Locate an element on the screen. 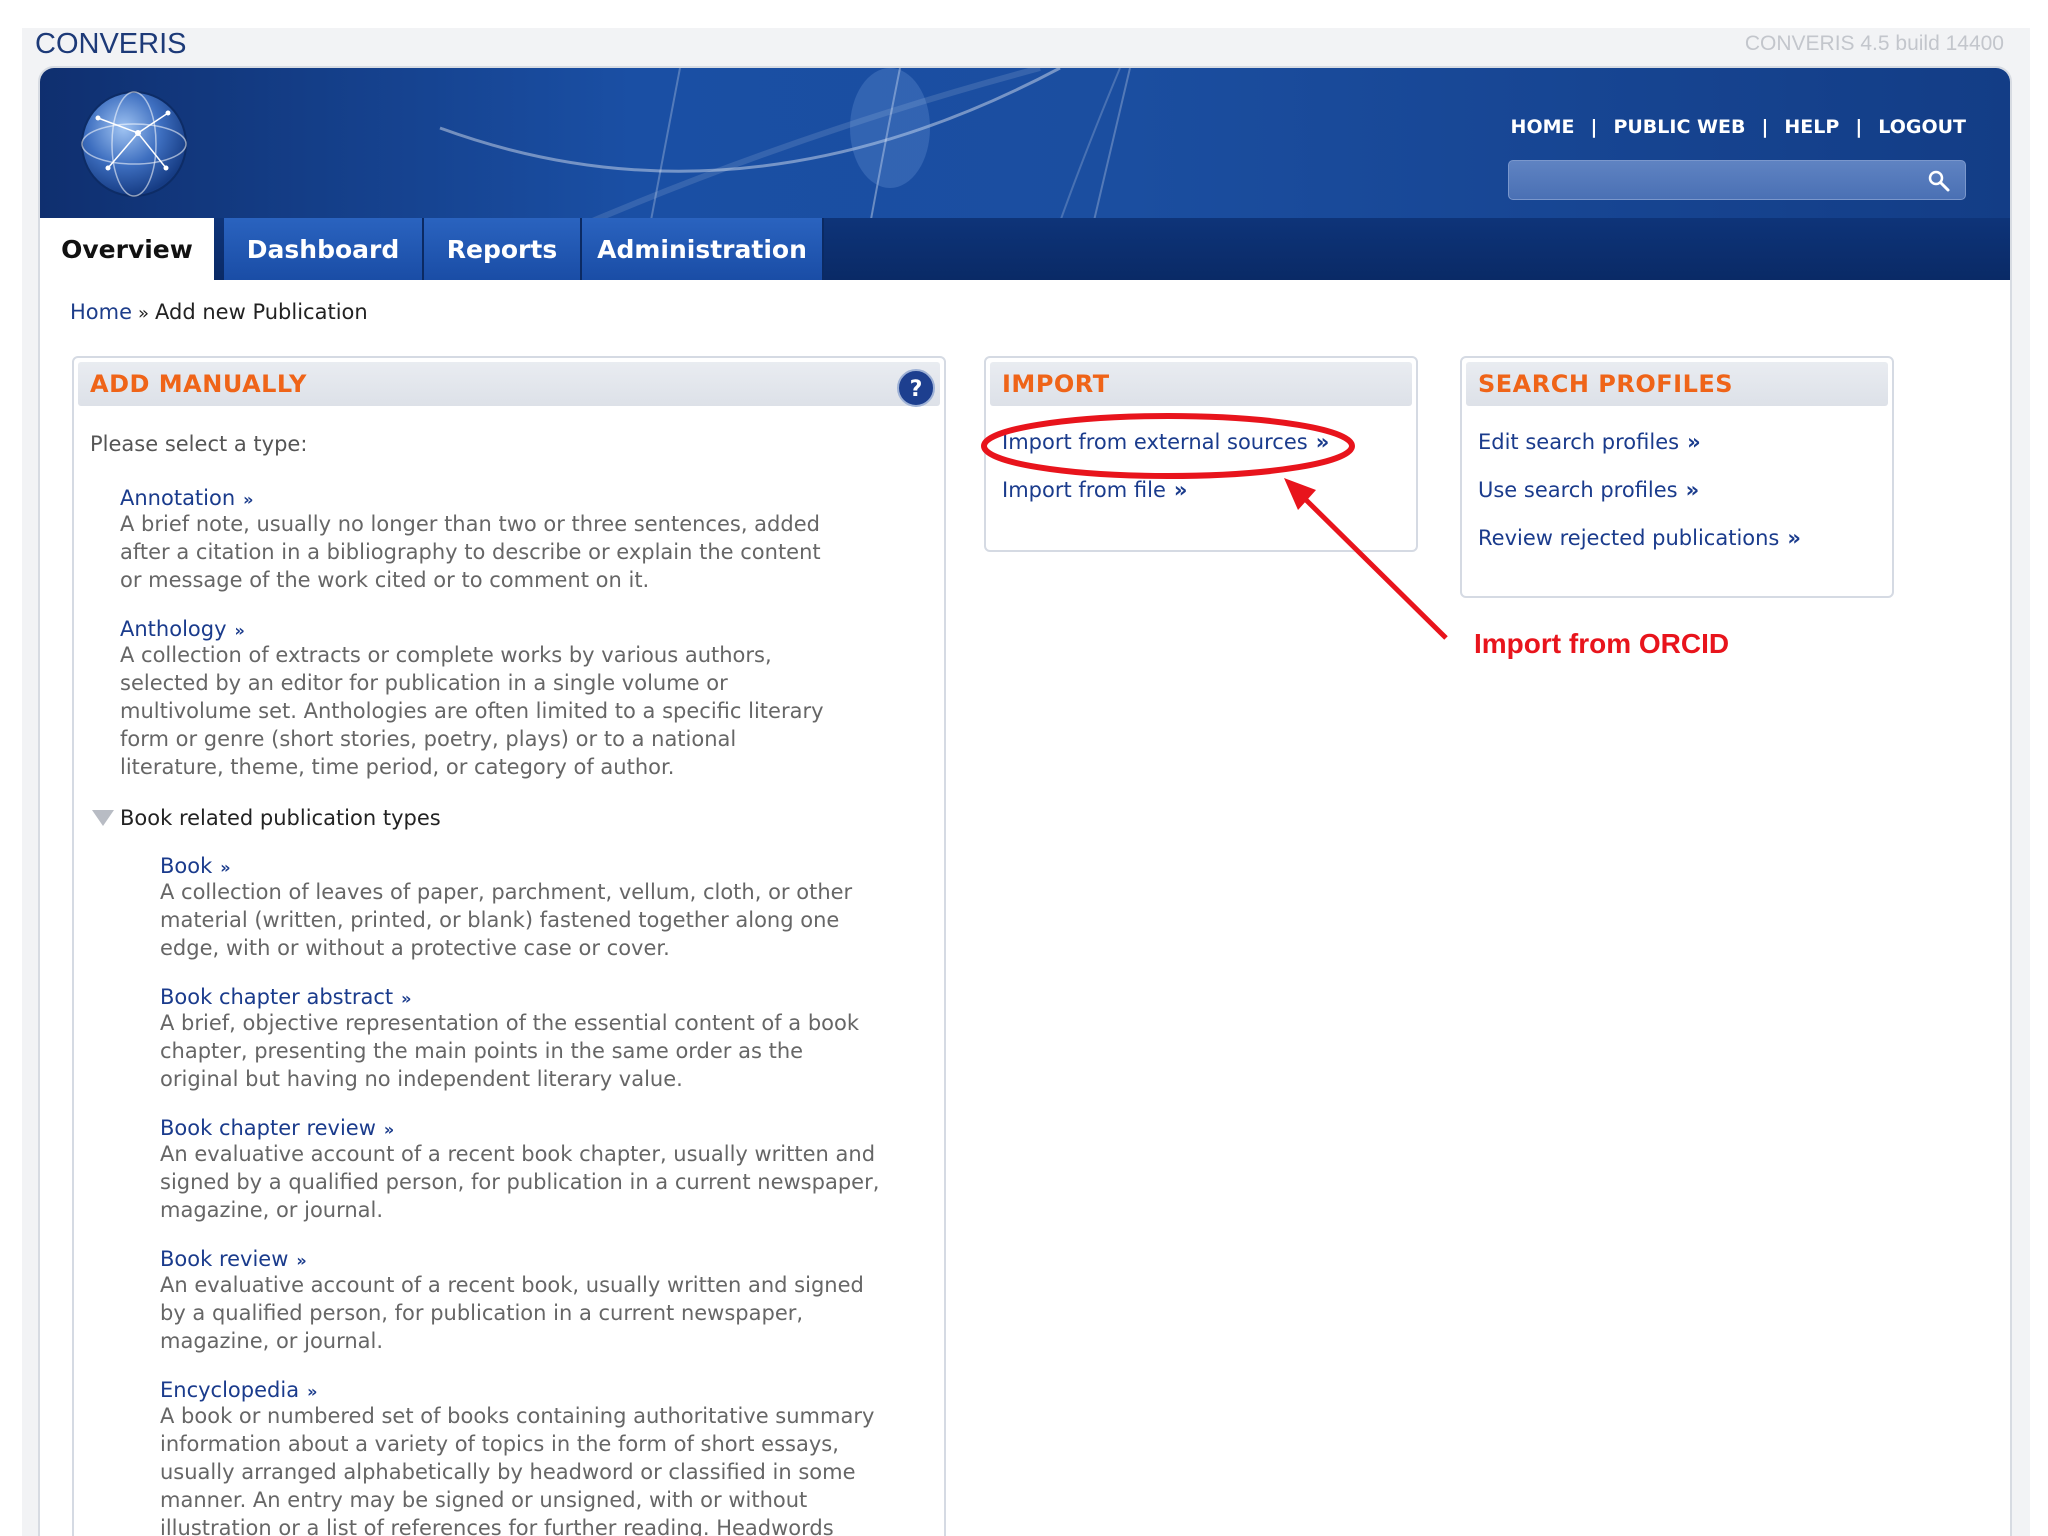  import-from-file-link: Import from file is located at coordinates (1084, 490).